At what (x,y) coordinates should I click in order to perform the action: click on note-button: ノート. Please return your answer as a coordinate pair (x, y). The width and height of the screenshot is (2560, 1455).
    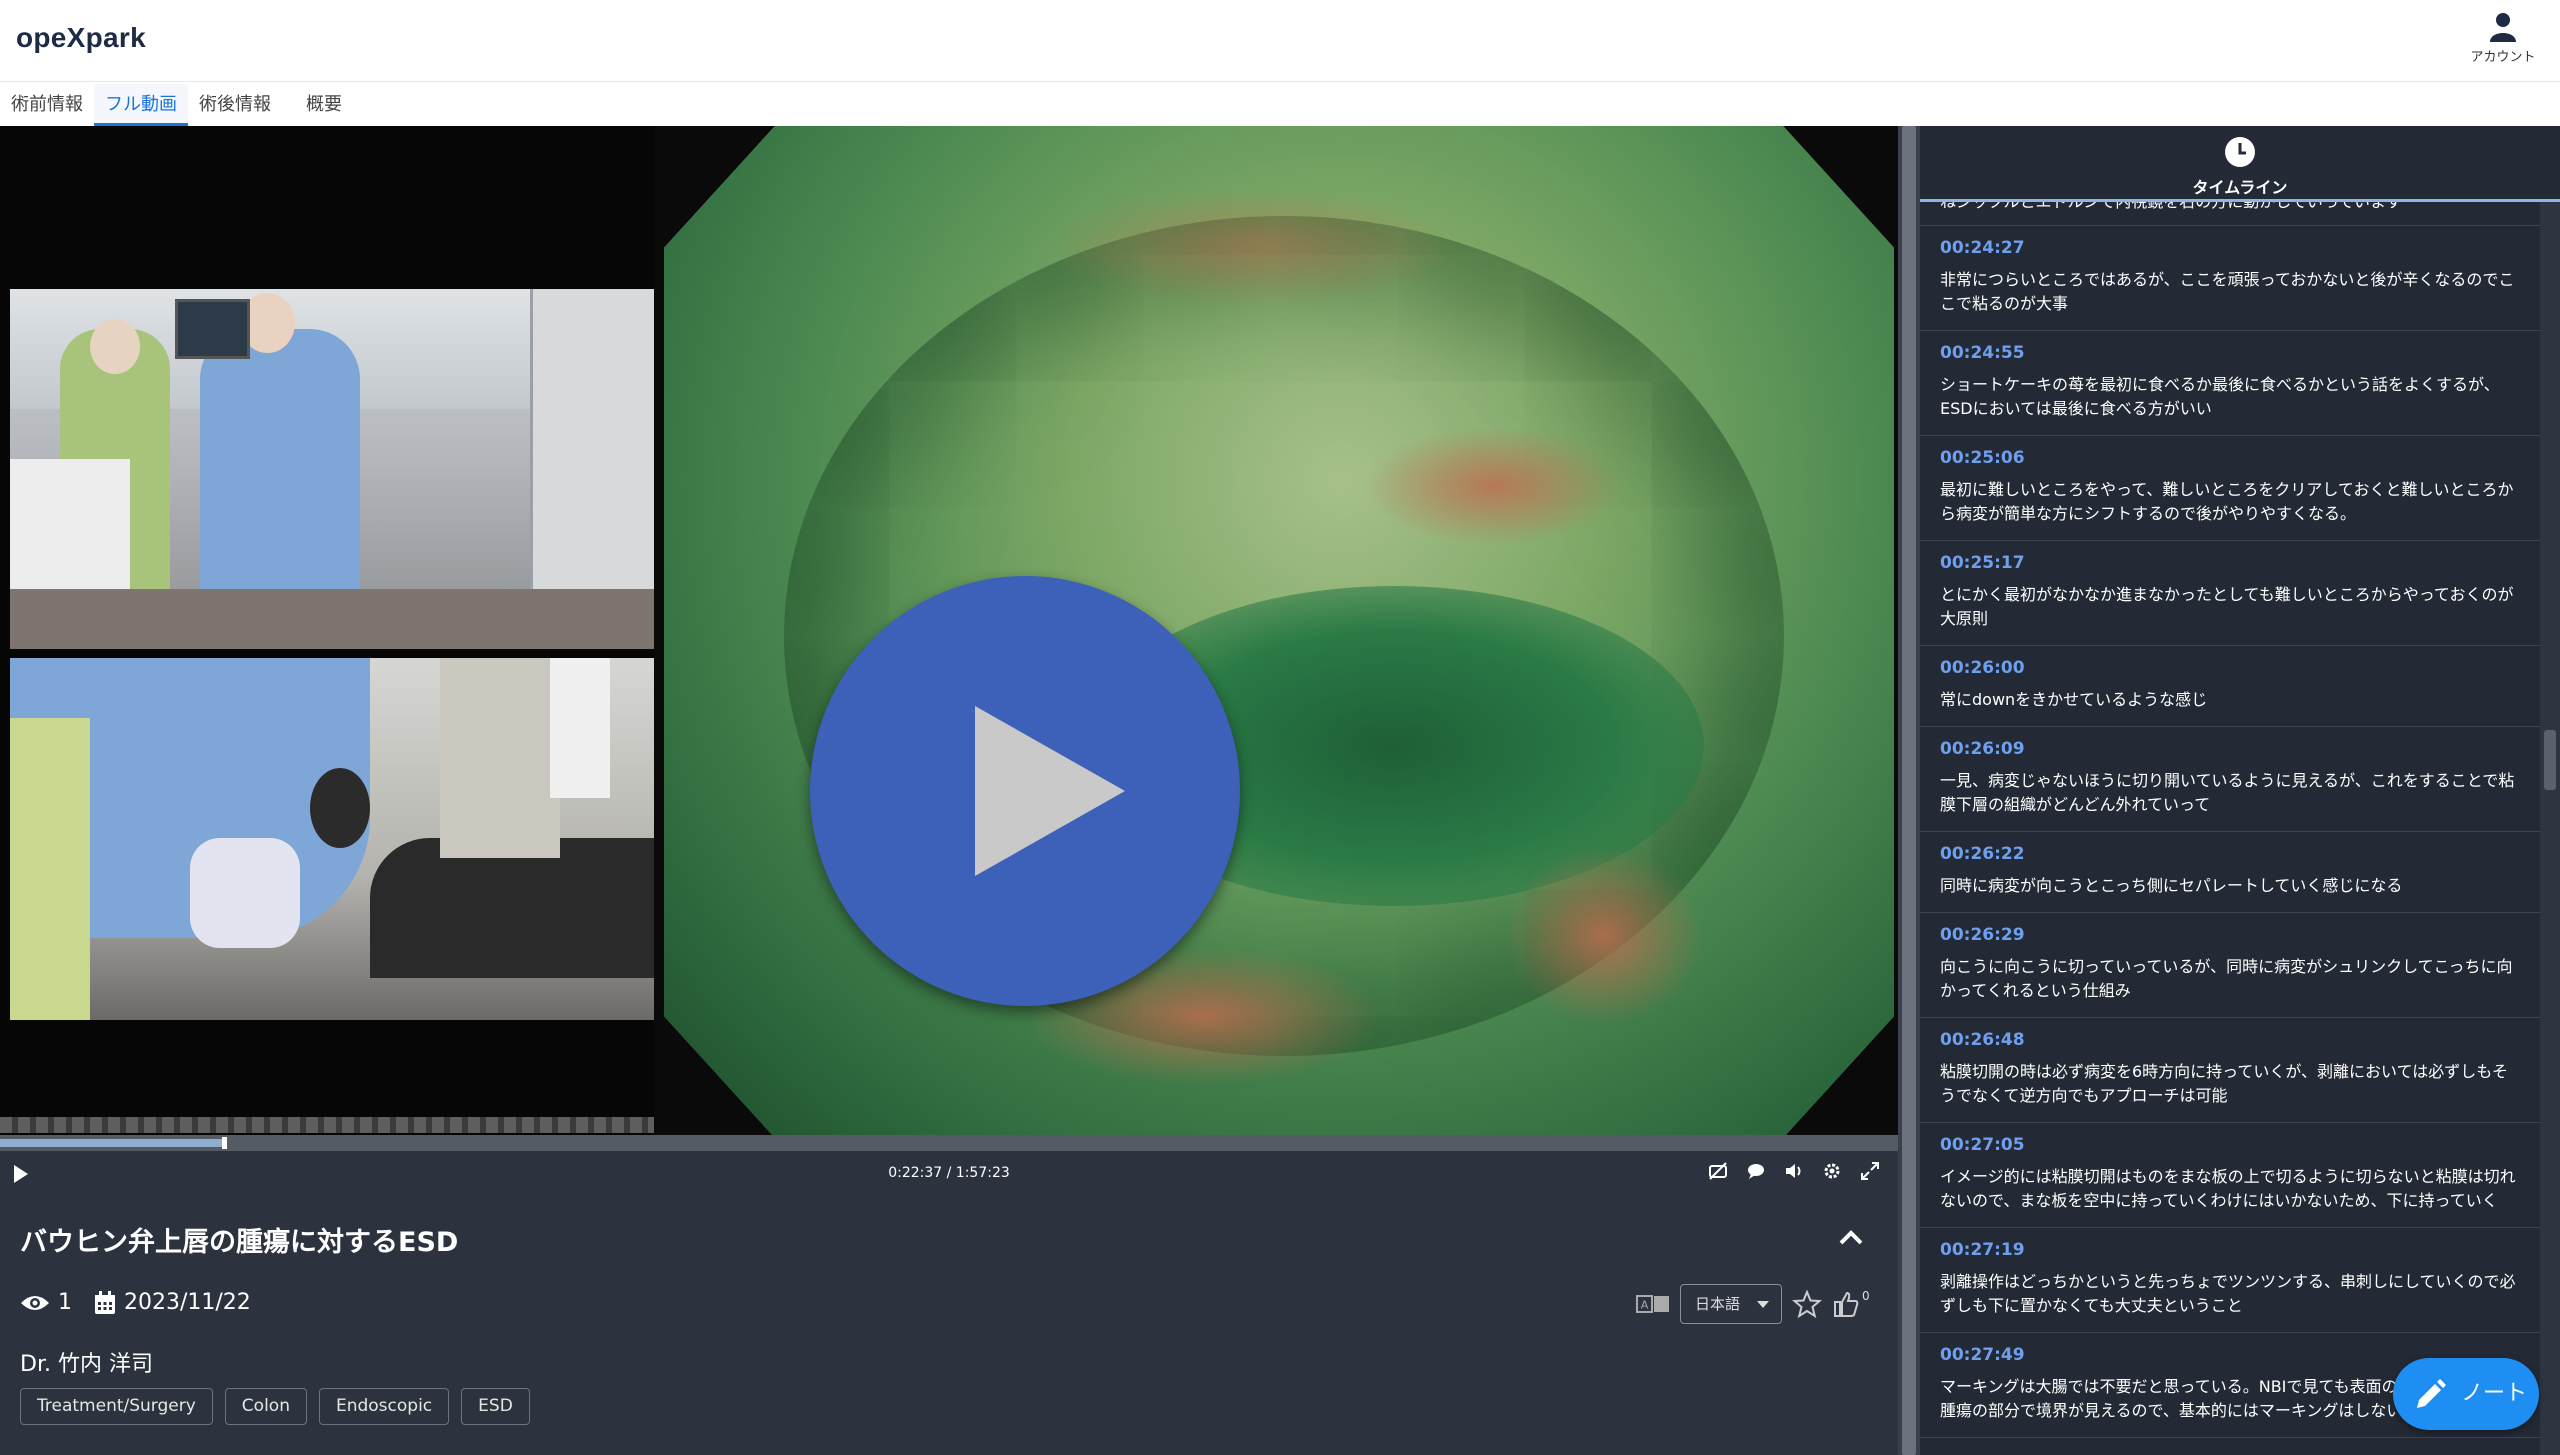
    Looking at the image, I should click on (2466, 1394).